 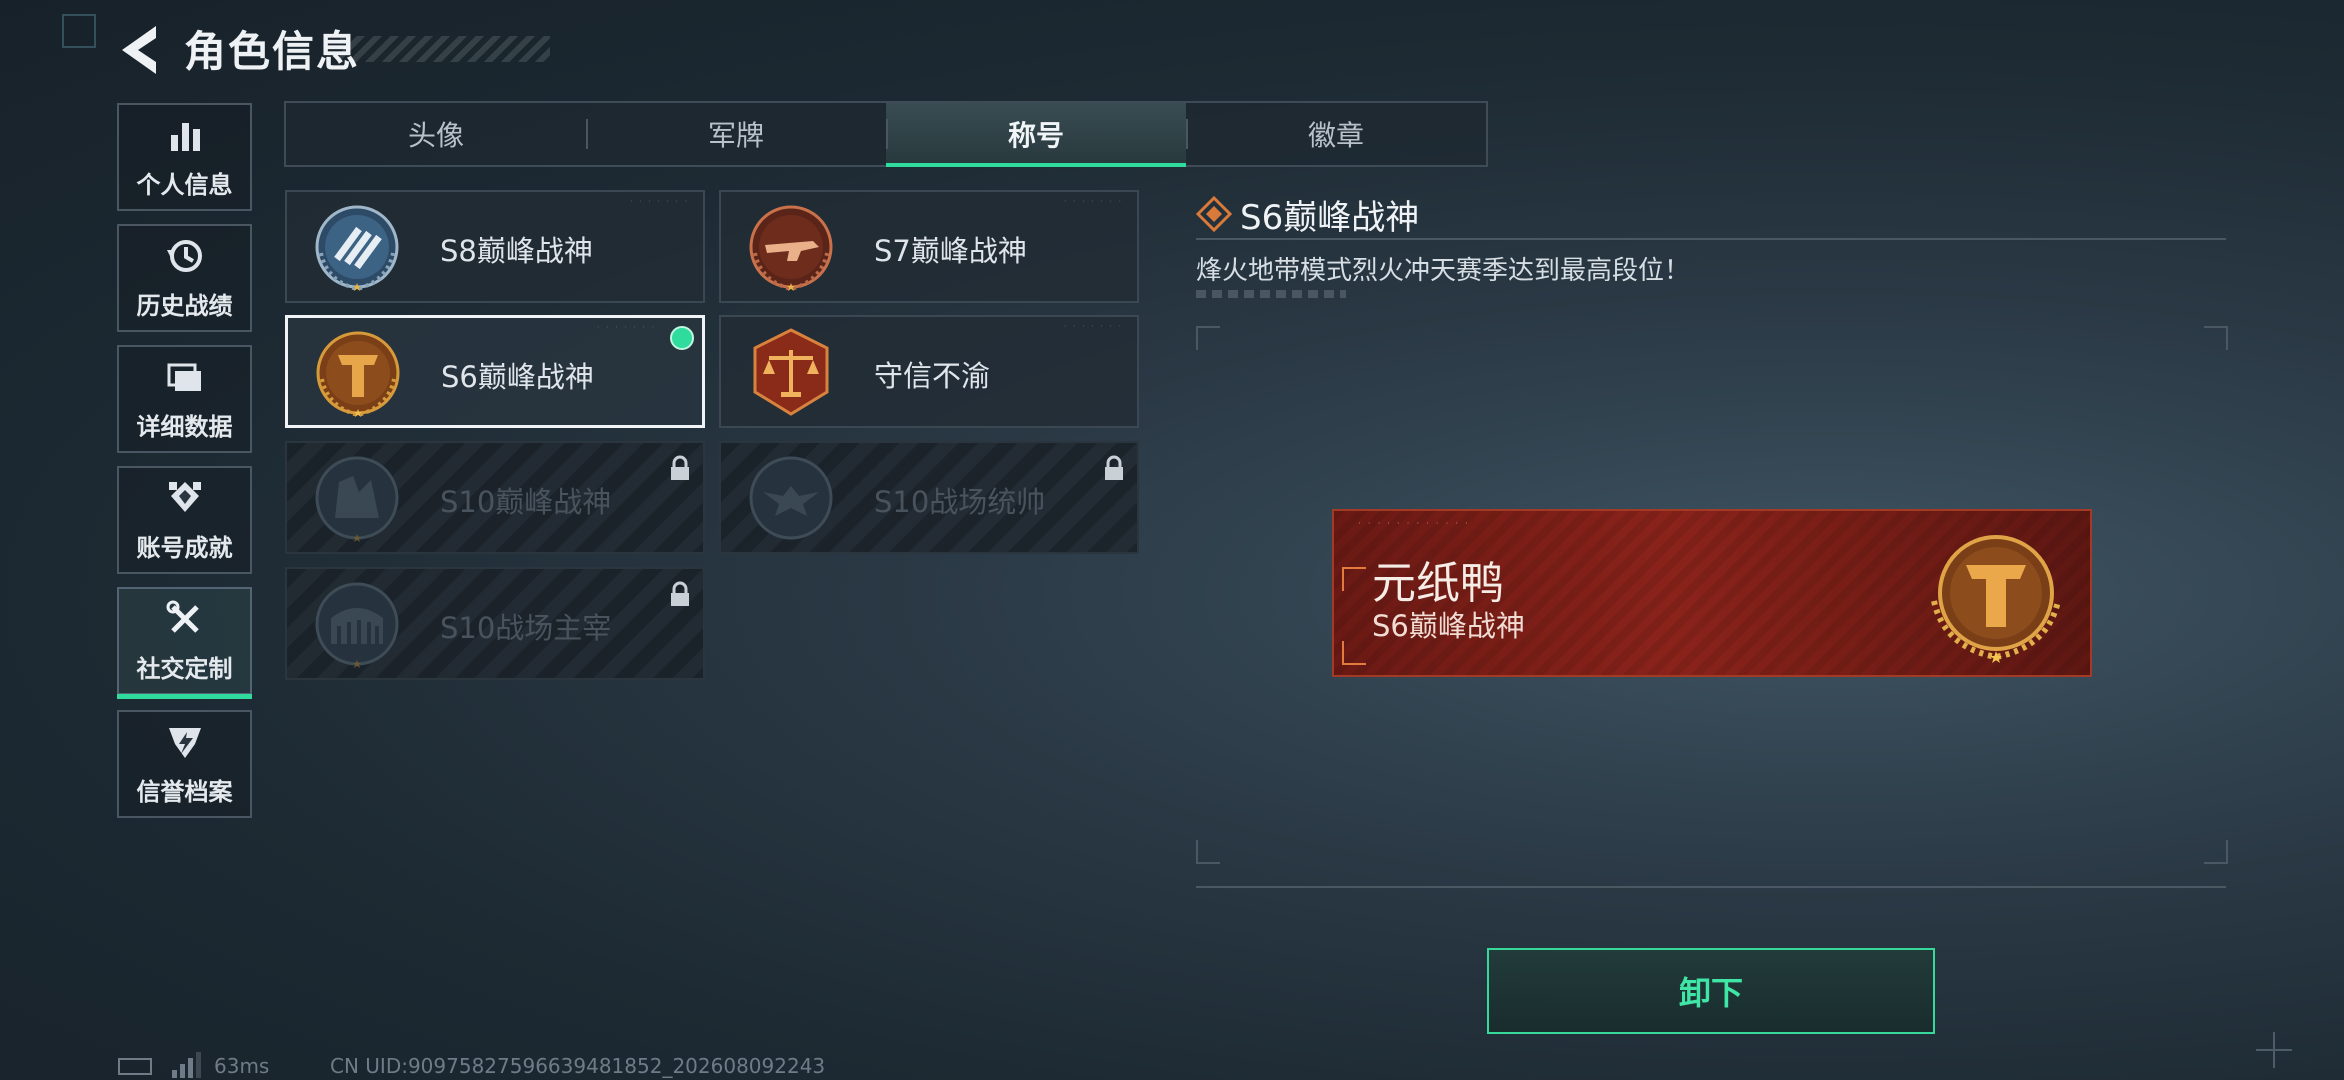 I want to click on achievement-icon, so click(x=184, y=496).